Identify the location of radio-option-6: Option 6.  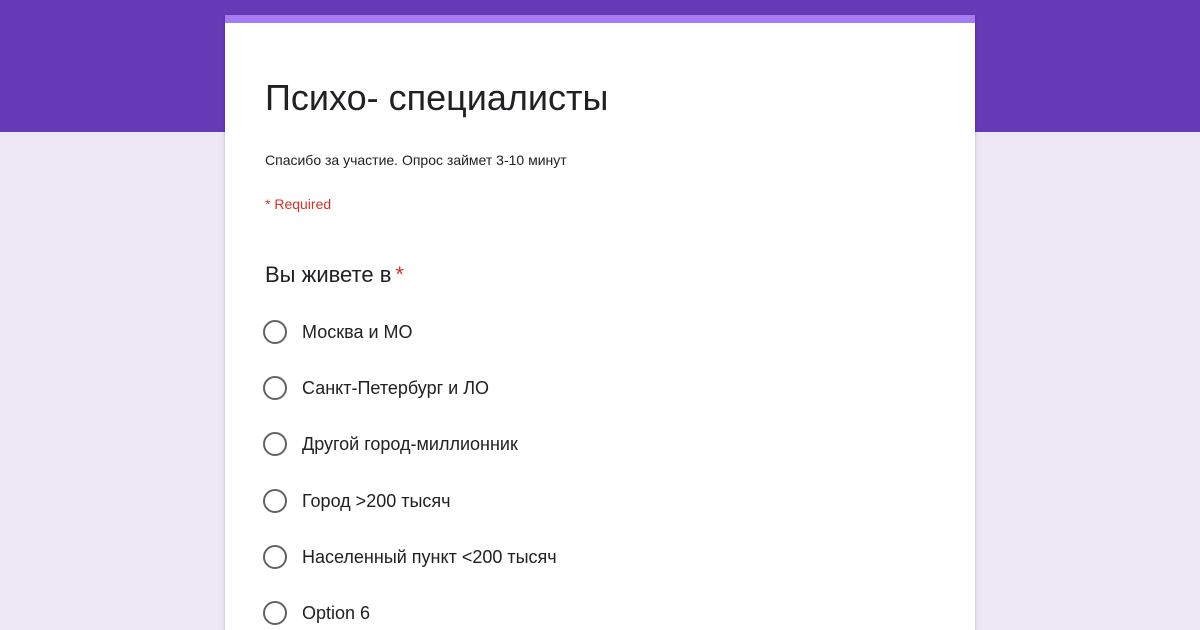
(603, 607).